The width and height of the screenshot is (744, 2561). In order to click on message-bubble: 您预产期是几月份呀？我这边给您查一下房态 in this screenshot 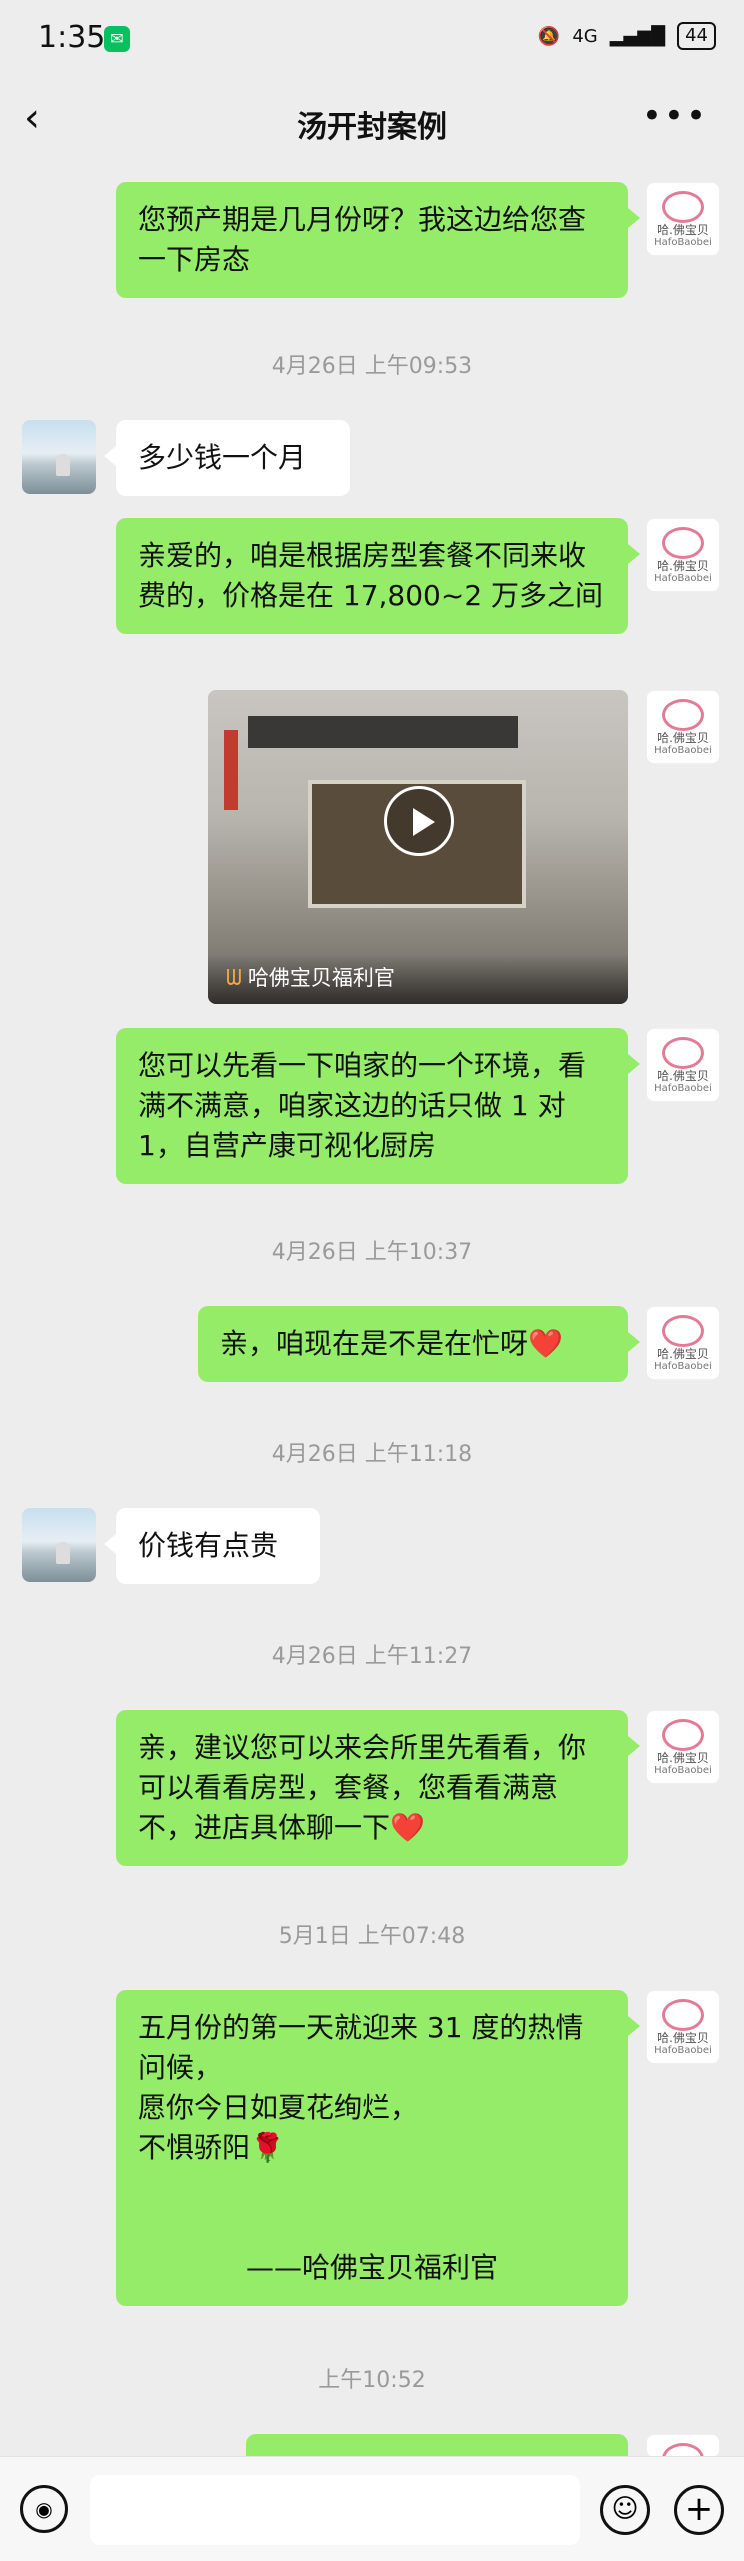, I will do `click(378, 240)`.